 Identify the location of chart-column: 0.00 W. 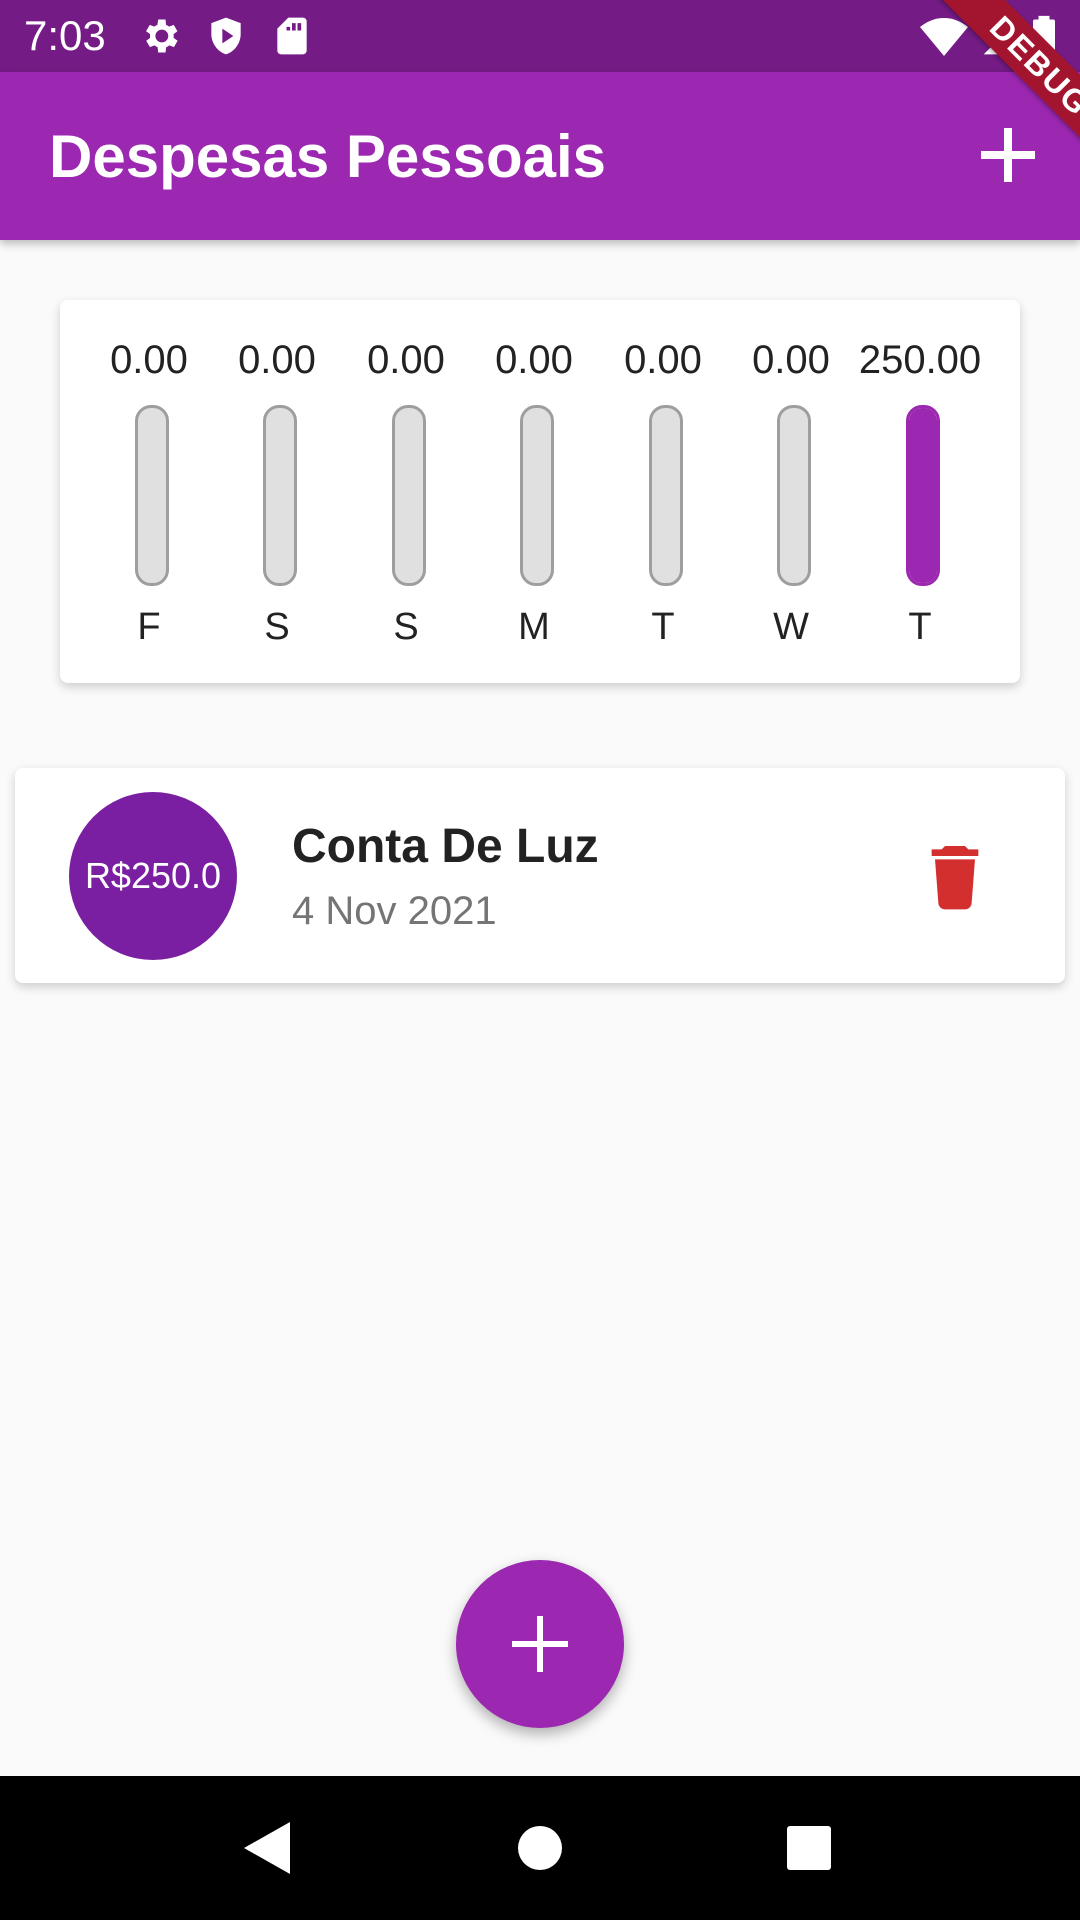
(791, 491).